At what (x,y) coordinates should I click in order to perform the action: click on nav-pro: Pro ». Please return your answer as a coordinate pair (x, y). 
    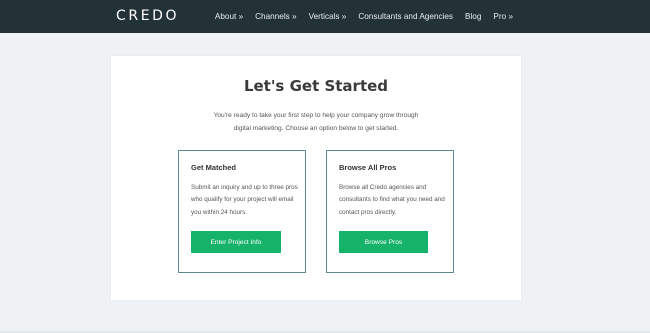
    Looking at the image, I should click on (503, 16).